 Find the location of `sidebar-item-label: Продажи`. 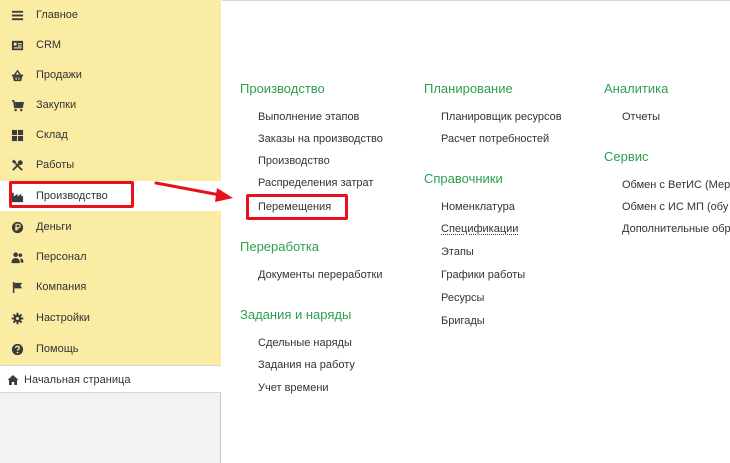

sidebar-item-label: Продажи is located at coordinates (59, 75).